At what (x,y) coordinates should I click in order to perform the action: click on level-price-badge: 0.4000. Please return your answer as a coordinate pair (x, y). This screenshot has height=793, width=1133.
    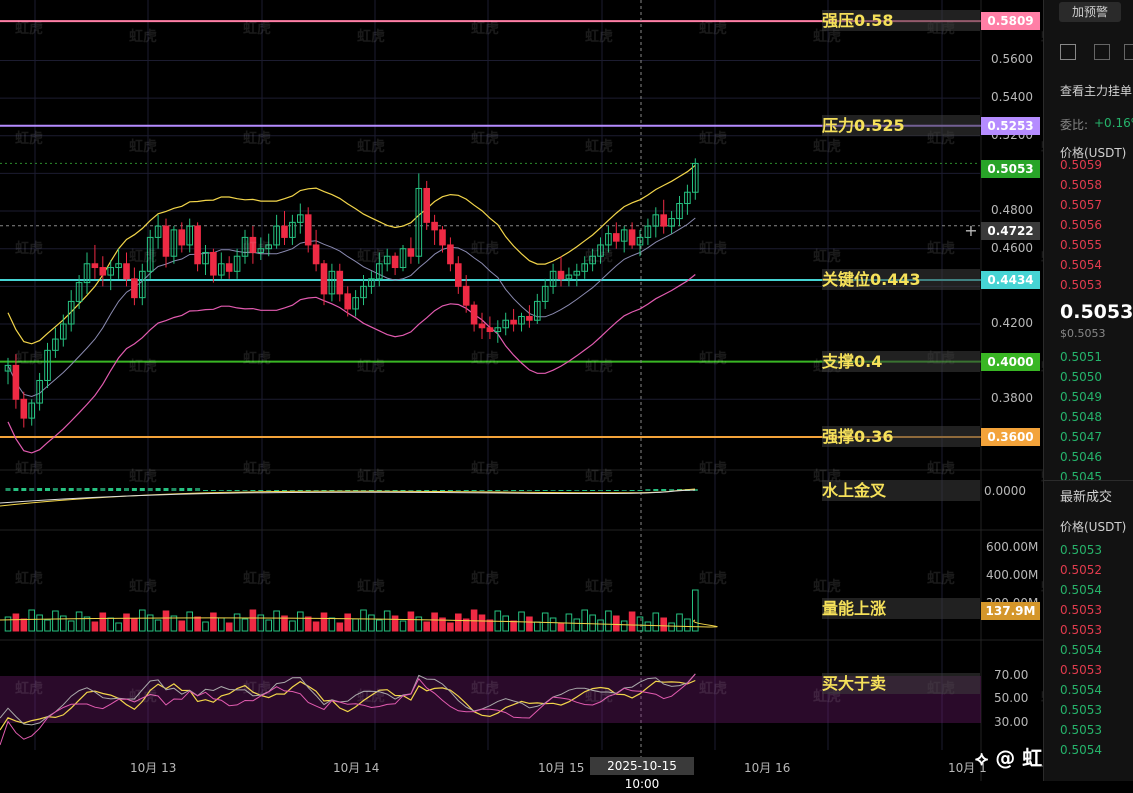
    Looking at the image, I should click on (1010, 361).